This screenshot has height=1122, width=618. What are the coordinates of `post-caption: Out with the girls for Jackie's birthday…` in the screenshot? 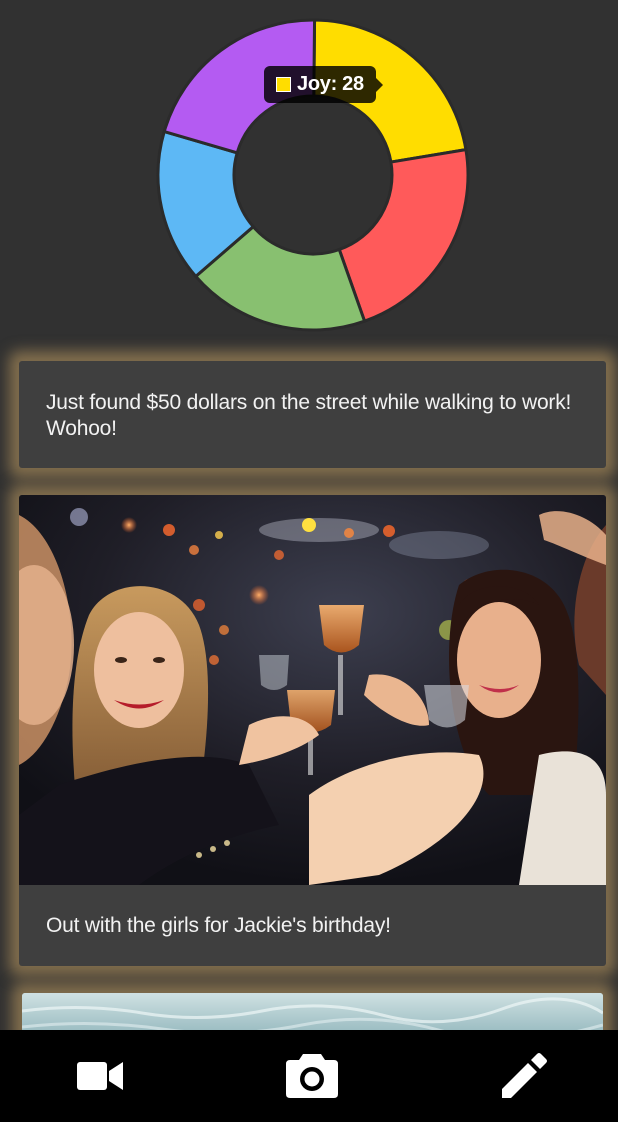 It's located at (218, 925).